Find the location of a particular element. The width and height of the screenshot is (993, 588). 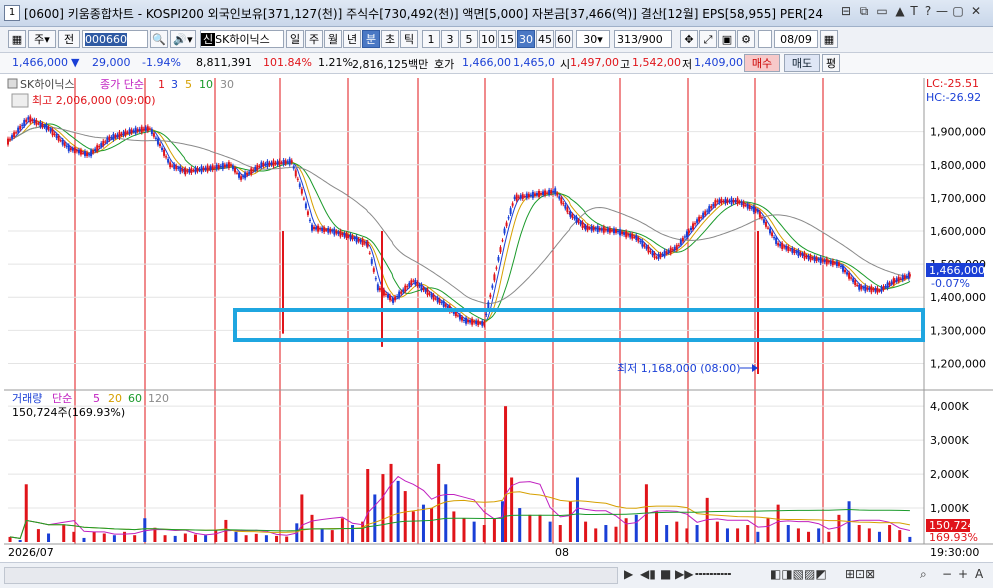

minus-icon: − is located at coordinates (947, 574).